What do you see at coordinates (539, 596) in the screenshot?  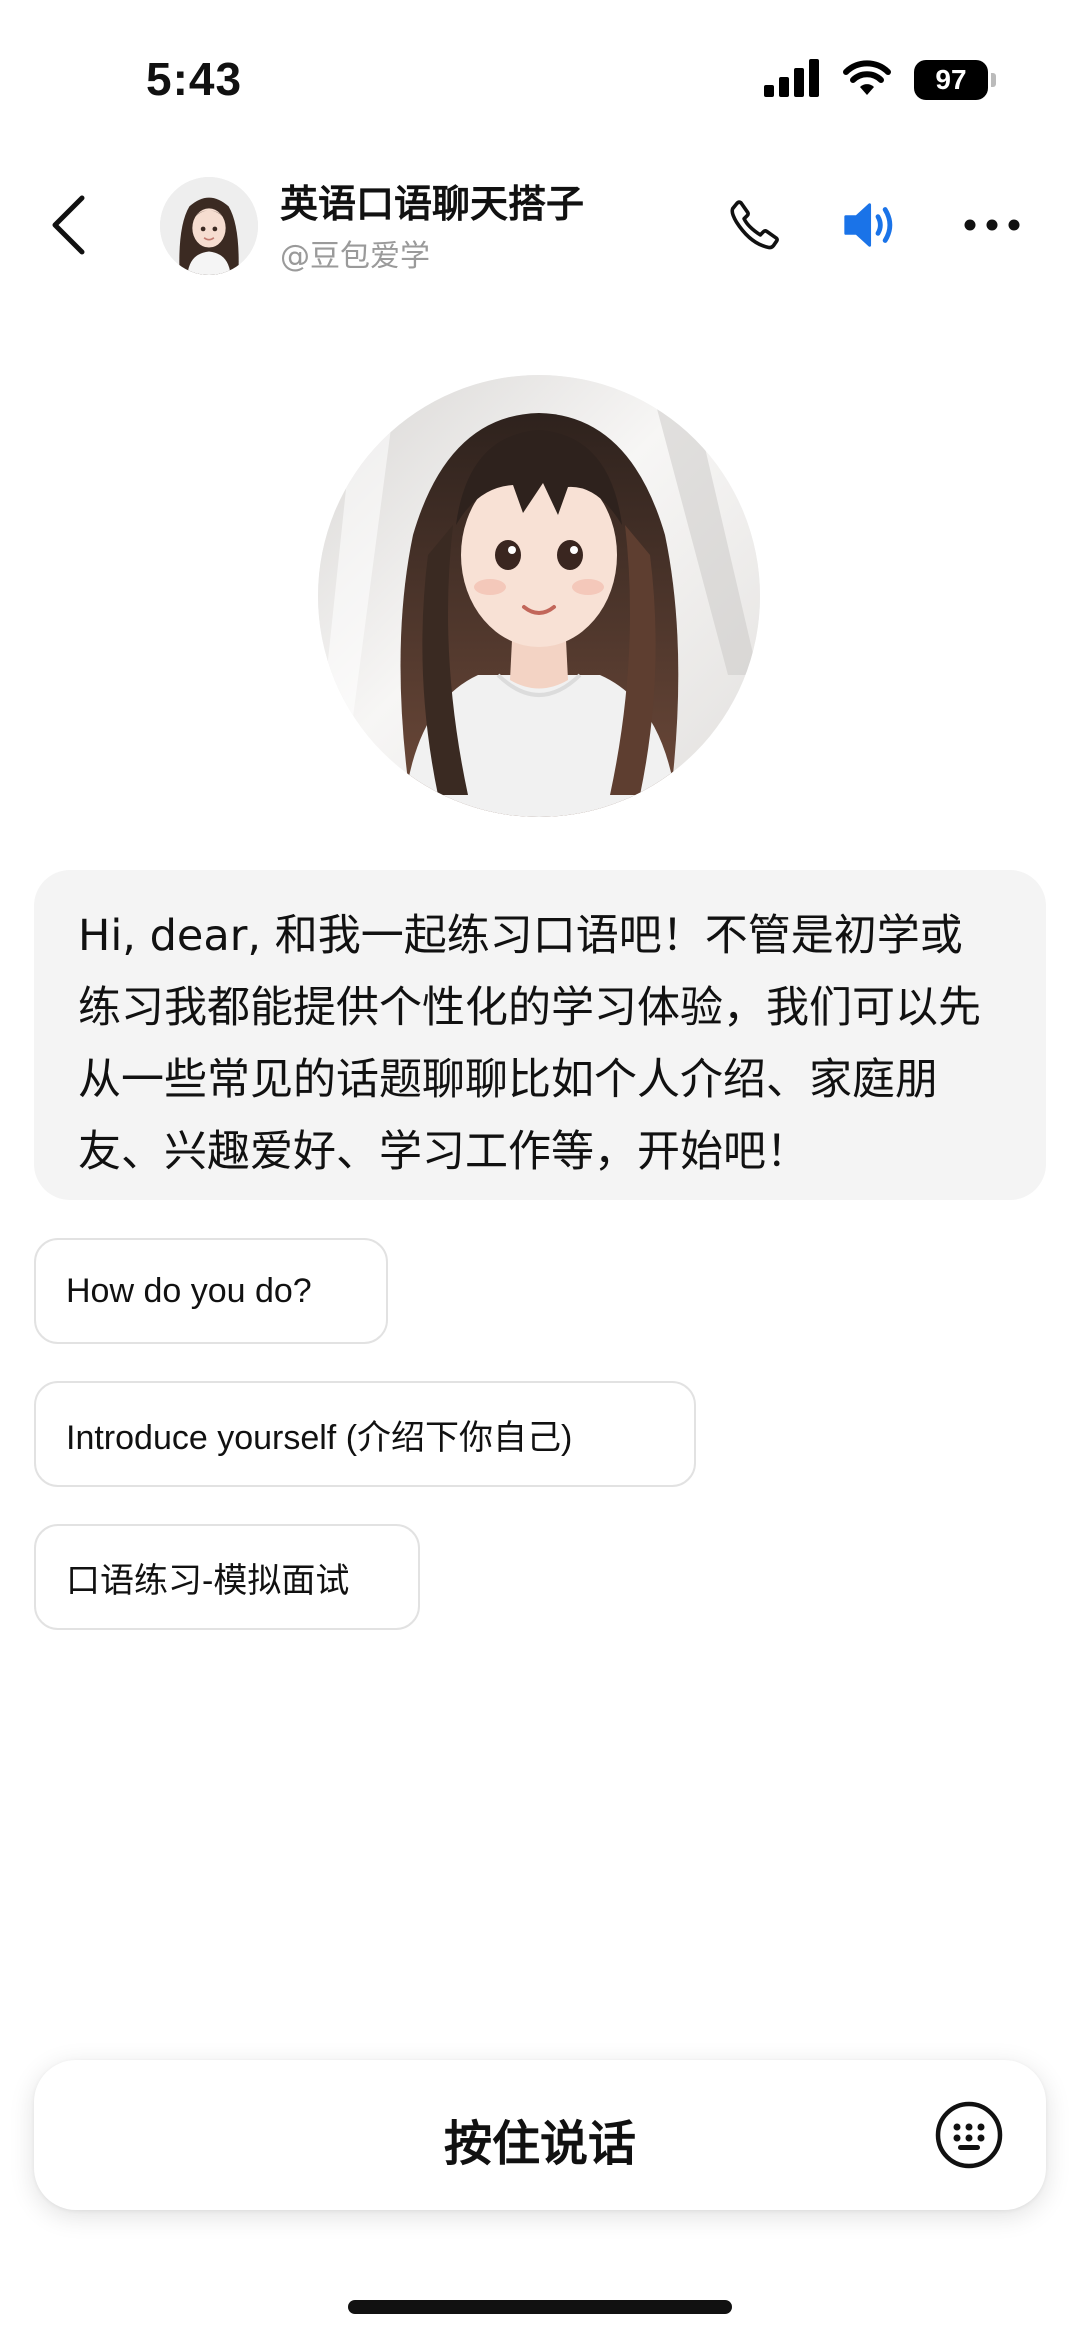 I see `profile-avatar` at bounding box center [539, 596].